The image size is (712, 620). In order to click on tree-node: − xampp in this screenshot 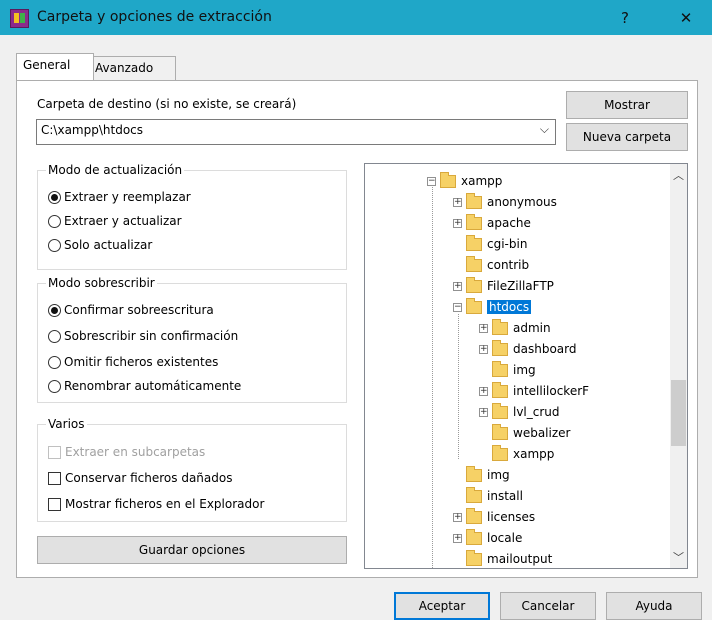, I will do `click(464, 181)`.